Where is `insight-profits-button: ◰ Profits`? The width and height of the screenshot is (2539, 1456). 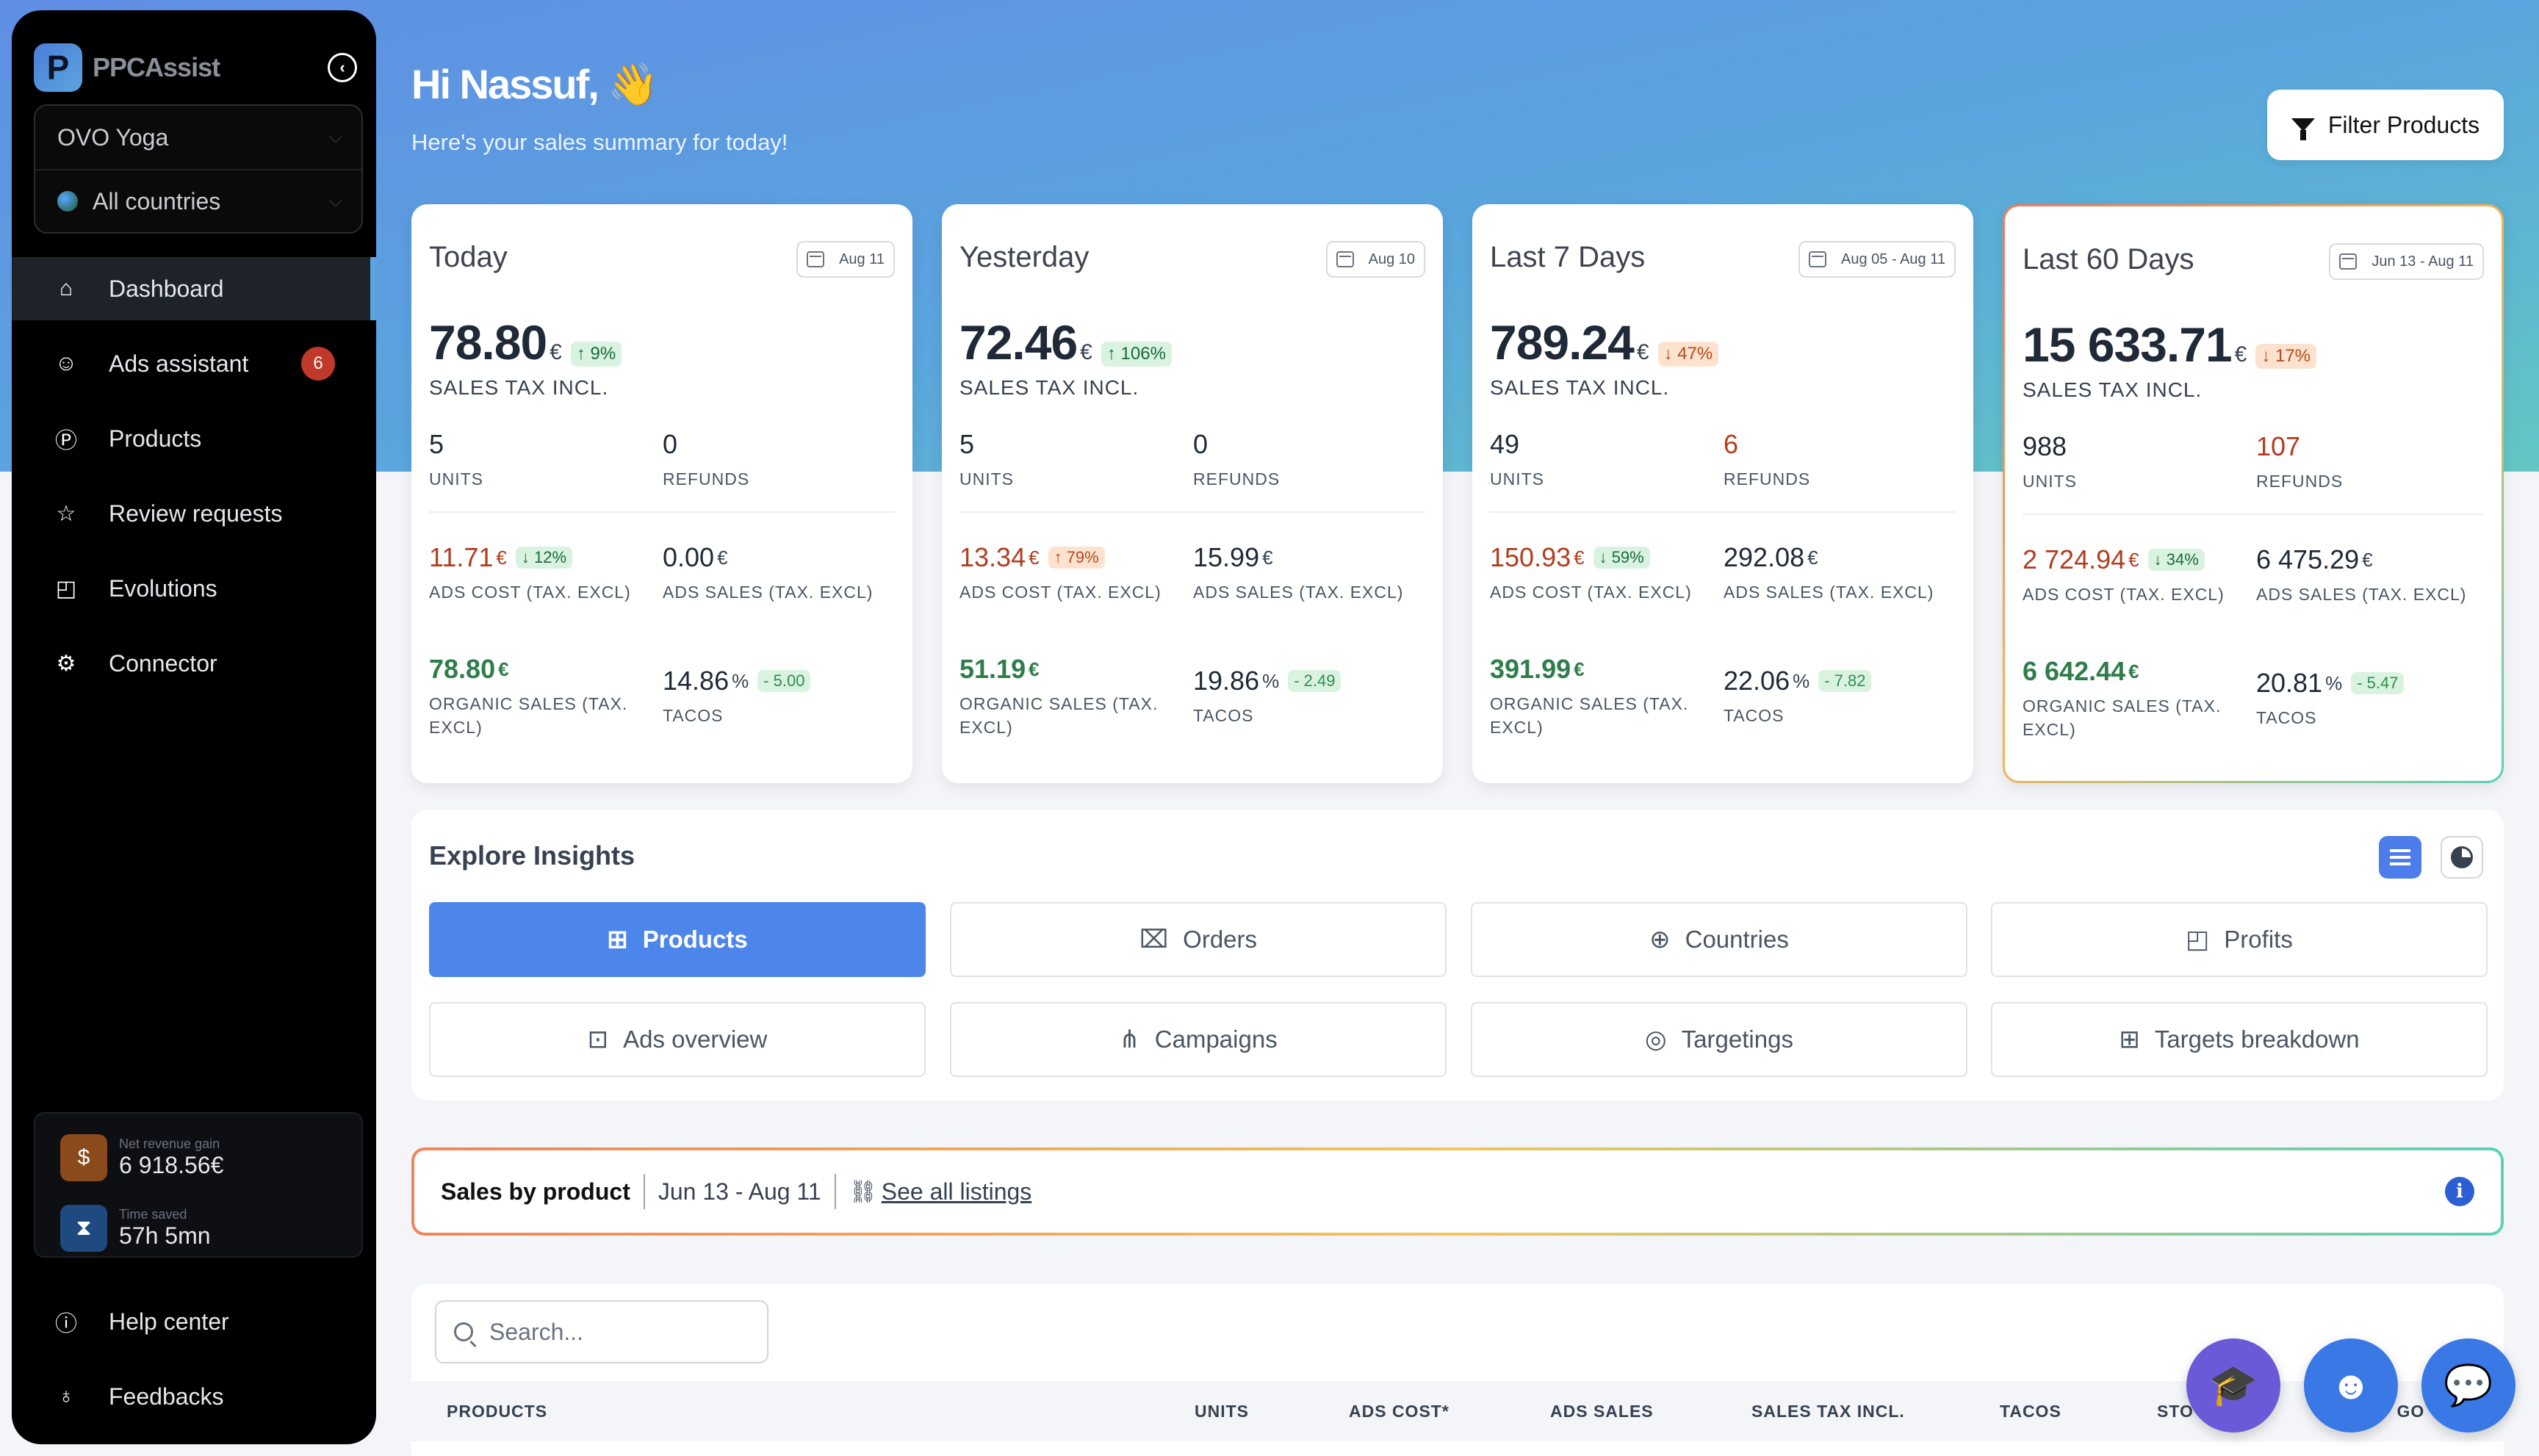
insight-profits-button: ◰ Profits is located at coordinates (2239, 939).